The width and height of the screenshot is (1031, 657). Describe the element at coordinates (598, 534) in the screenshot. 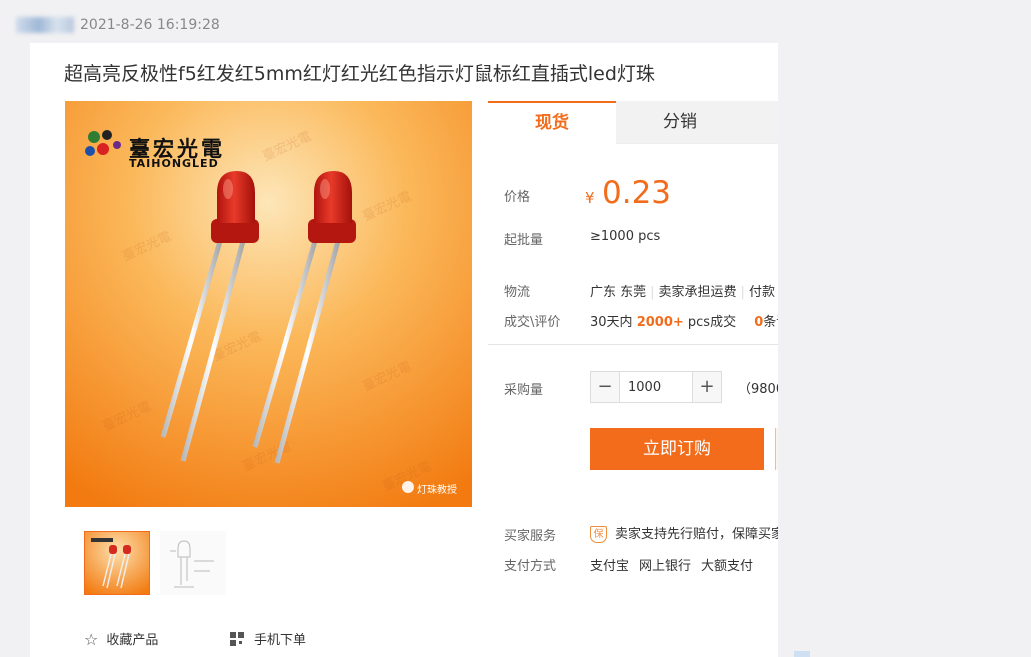

I see `guarantee-shield-icon: 保` at that location.